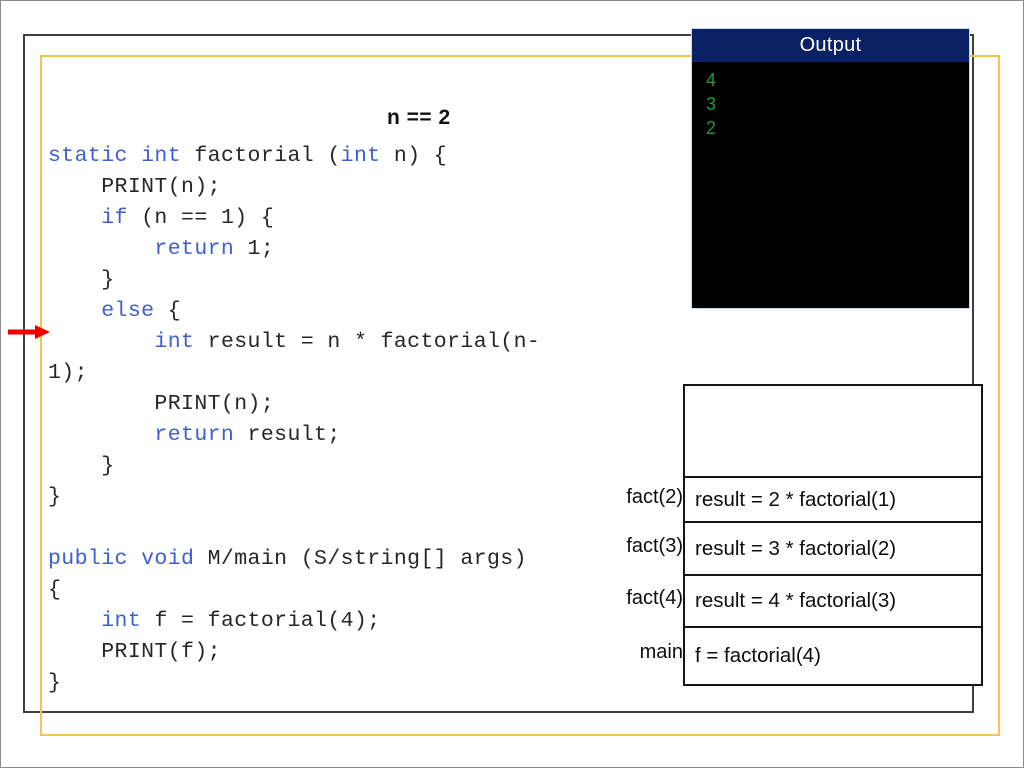 Image resolution: width=1024 pixels, height=768 pixels. What do you see at coordinates (414, 156) in the screenshot?
I see `code-text: n) {` at bounding box center [414, 156].